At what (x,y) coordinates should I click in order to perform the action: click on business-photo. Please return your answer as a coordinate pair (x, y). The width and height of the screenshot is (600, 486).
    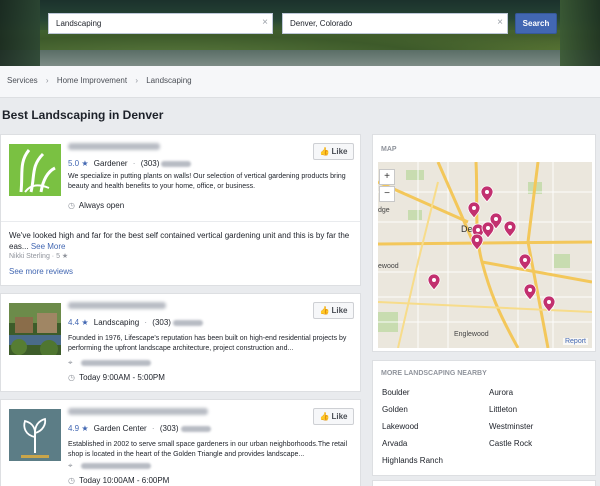
    Looking at the image, I should click on (35, 329).